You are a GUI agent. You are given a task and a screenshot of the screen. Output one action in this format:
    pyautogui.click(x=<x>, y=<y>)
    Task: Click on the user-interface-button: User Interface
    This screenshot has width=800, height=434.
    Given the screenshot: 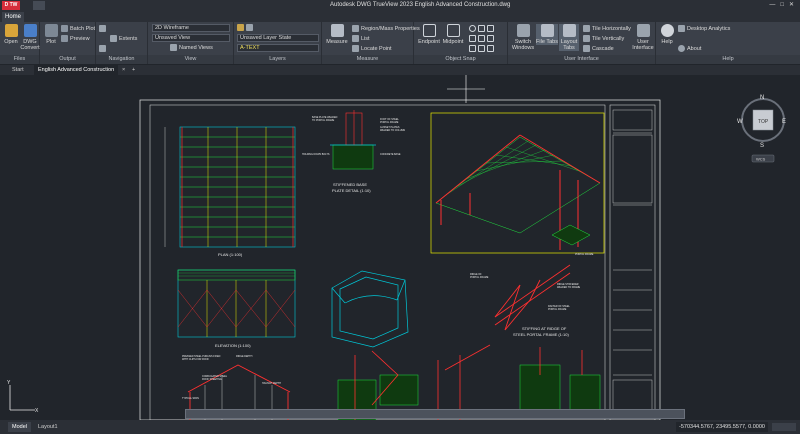 What is the action you would take?
    pyautogui.click(x=643, y=37)
    